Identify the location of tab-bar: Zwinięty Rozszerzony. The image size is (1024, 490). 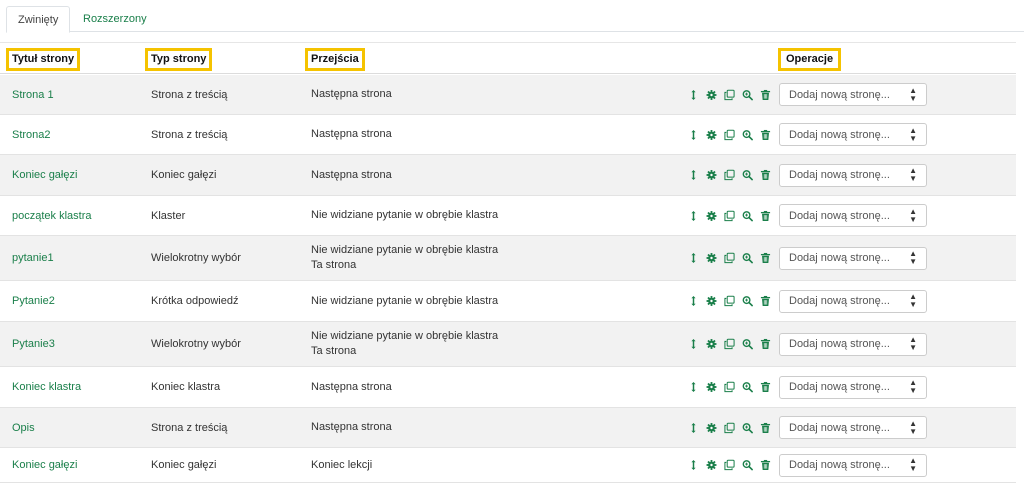
(515, 19).